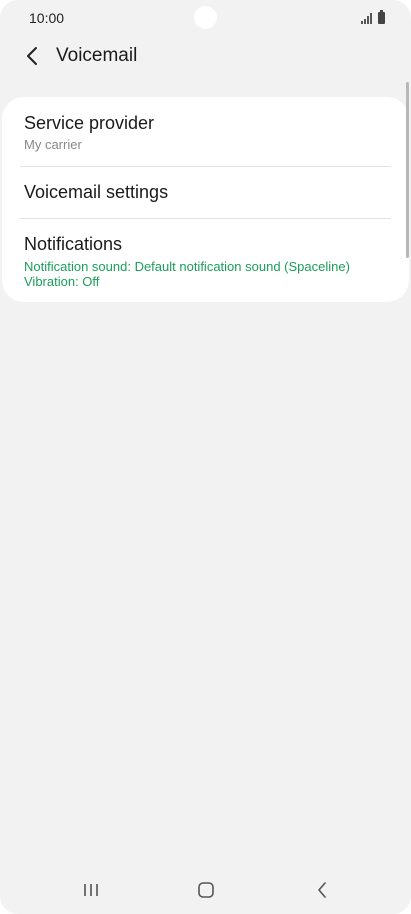 The height and width of the screenshot is (914, 411). Describe the element at coordinates (407, 170) in the screenshot. I see `scrollbar` at that location.